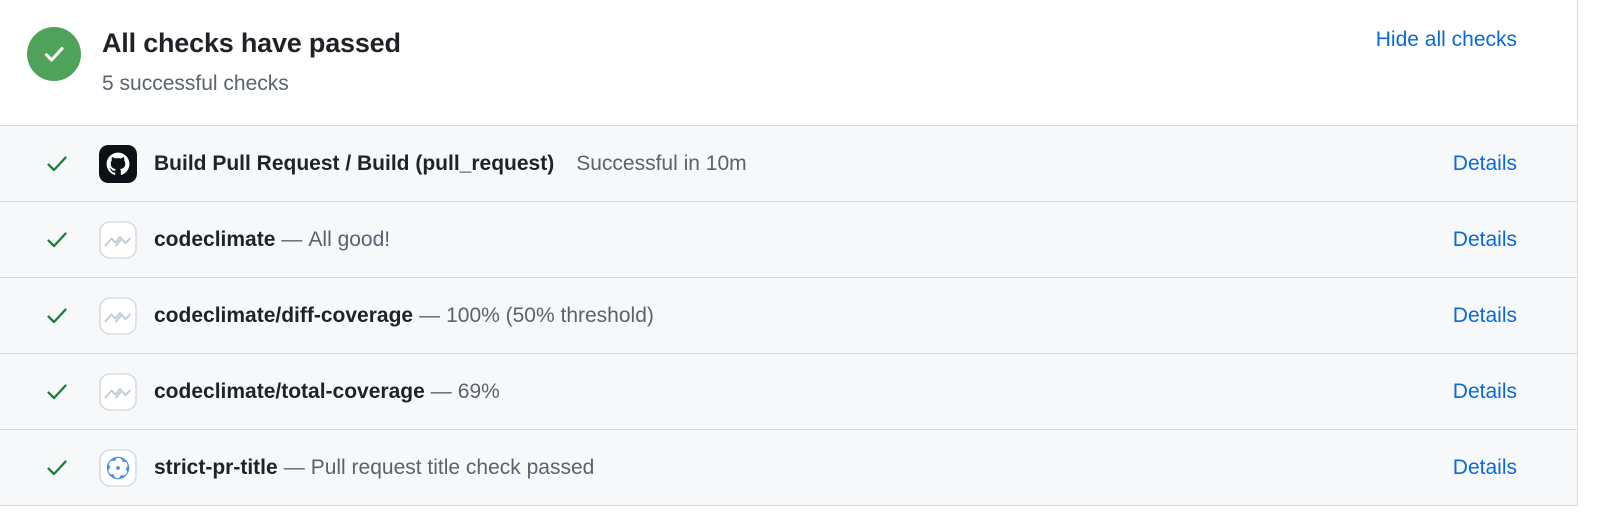 This screenshot has height=527, width=1600. I want to click on check-row-text: codeclimate/total-coverage — 69%, so click(327, 391).